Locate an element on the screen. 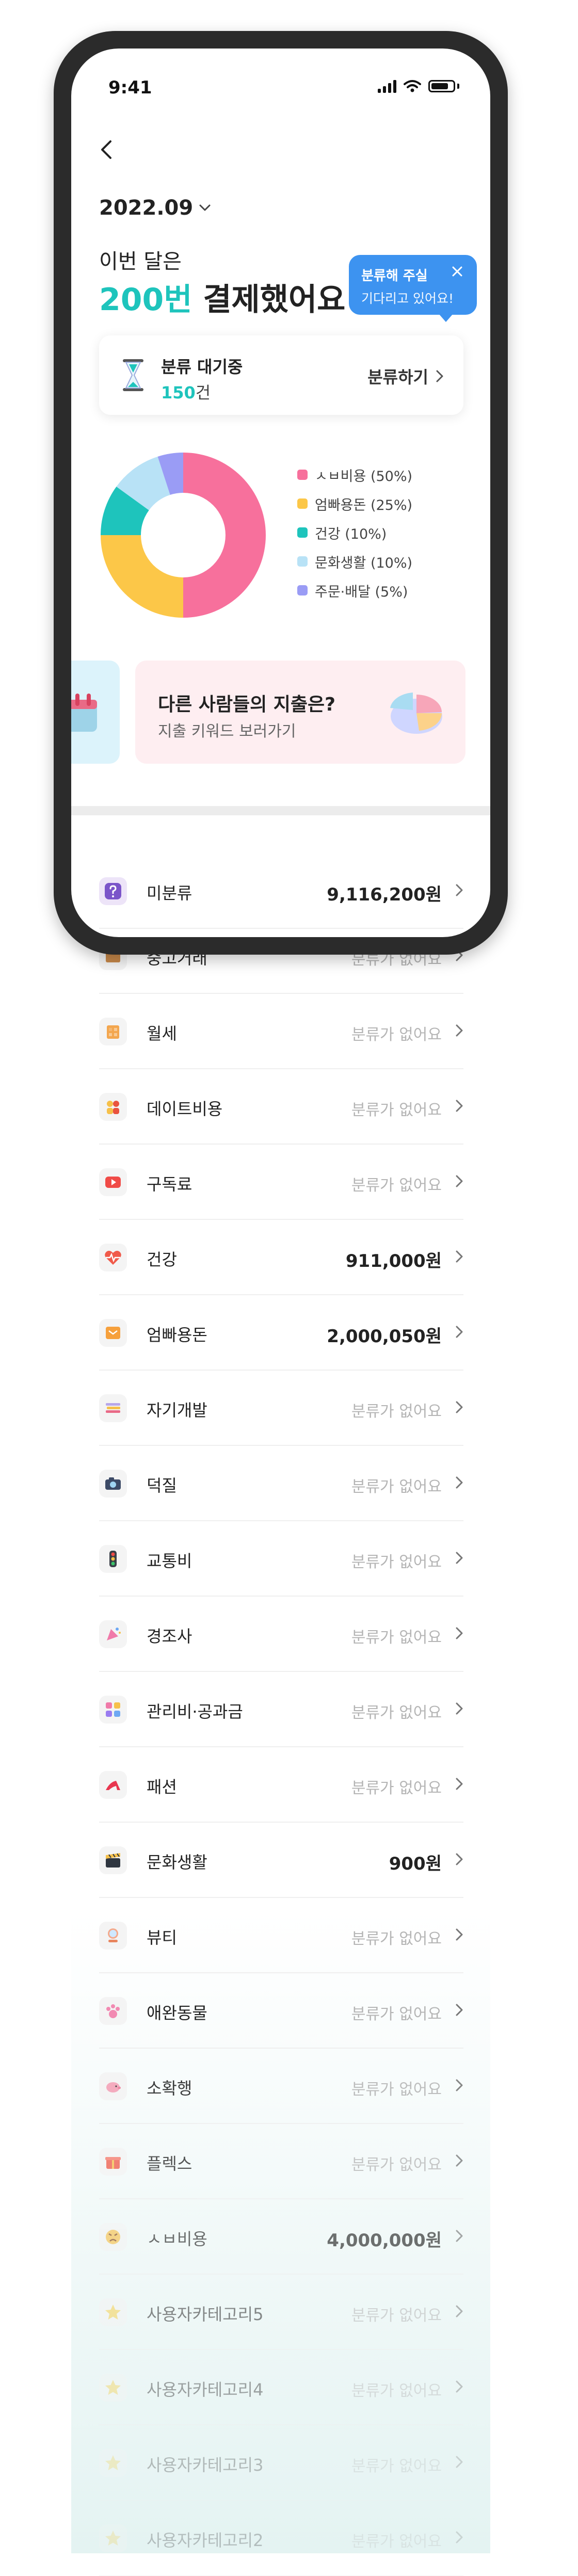 The image size is (578, 2576). category-row: 사용자카테고리2 분류가 없어요 is located at coordinates (281, 2538).